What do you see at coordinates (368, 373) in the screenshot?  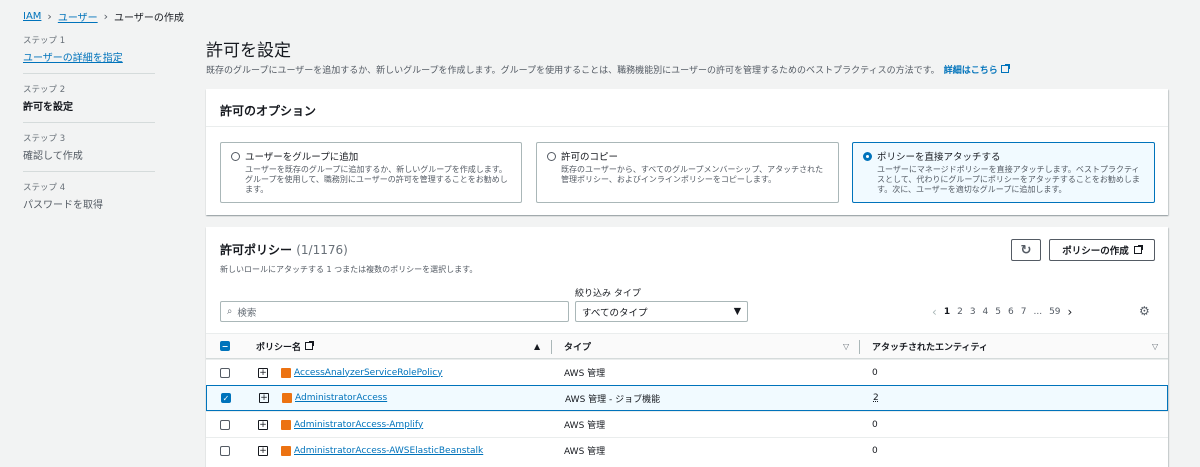 I see `policy-name-link: AccessAnalyzerServiceRolePolicy` at bounding box center [368, 373].